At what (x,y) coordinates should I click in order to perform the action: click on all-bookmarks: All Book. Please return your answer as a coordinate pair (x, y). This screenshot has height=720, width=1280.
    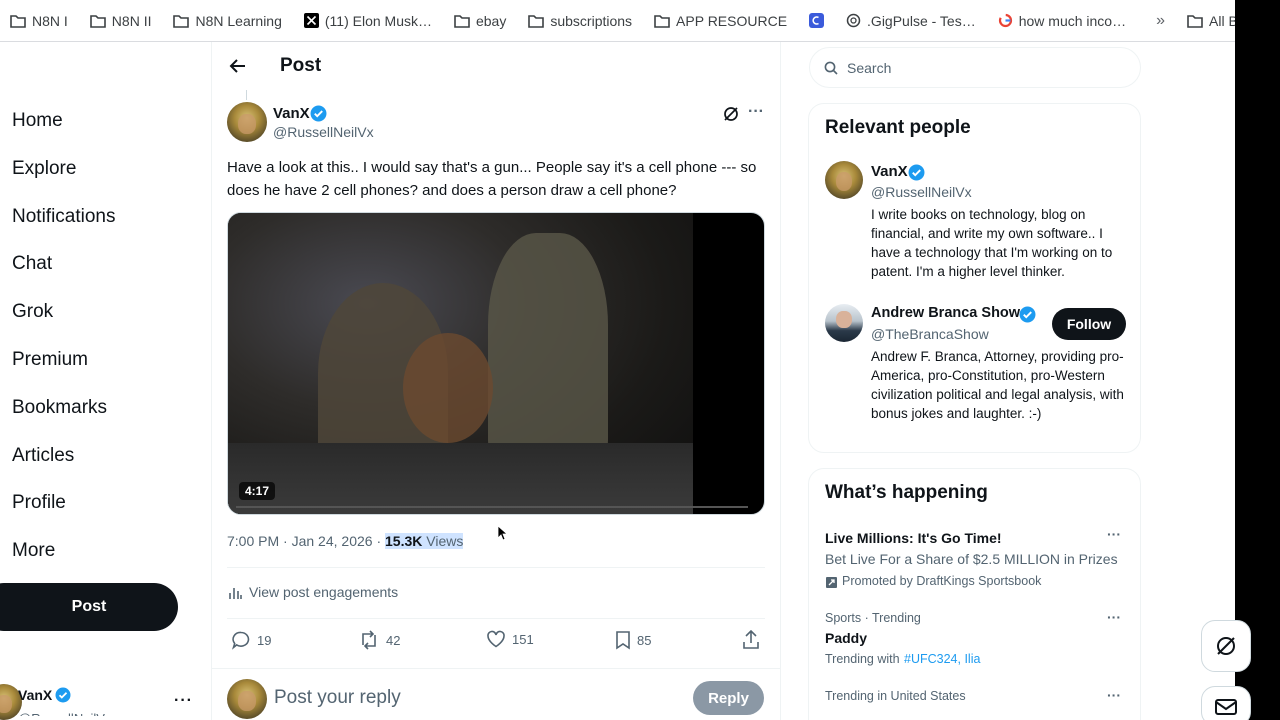
    Looking at the image, I should click on (1211, 21).